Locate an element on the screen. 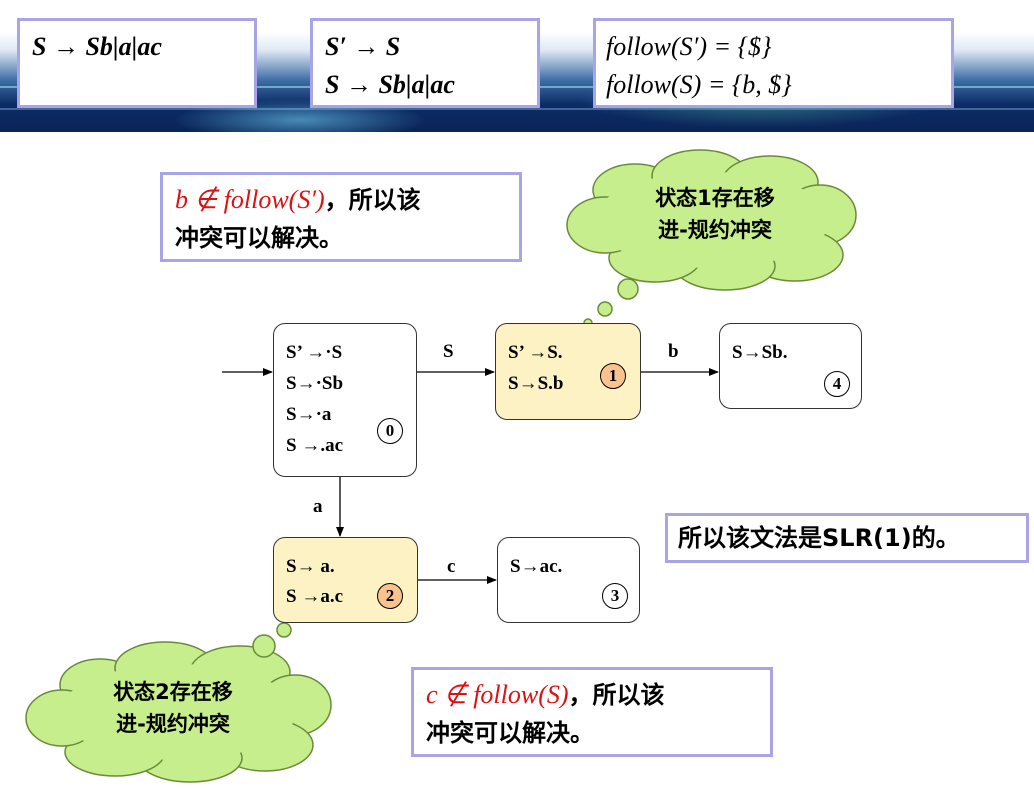 This screenshot has height=798, width=1034. cloud-state1-text: 状态1存在移 进-规约冲突 is located at coordinates (715, 214).